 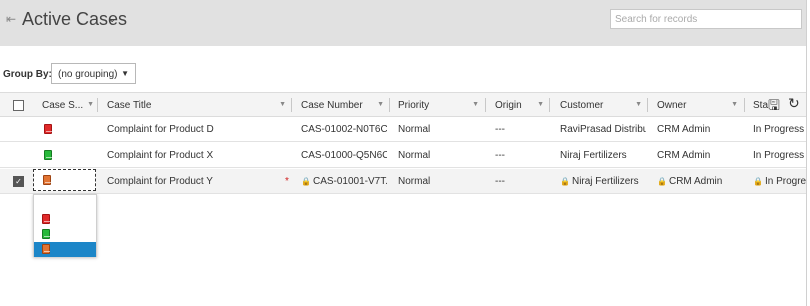 I want to click on group-by-select: (no grouping) ▼, so click(x=93, y=73).